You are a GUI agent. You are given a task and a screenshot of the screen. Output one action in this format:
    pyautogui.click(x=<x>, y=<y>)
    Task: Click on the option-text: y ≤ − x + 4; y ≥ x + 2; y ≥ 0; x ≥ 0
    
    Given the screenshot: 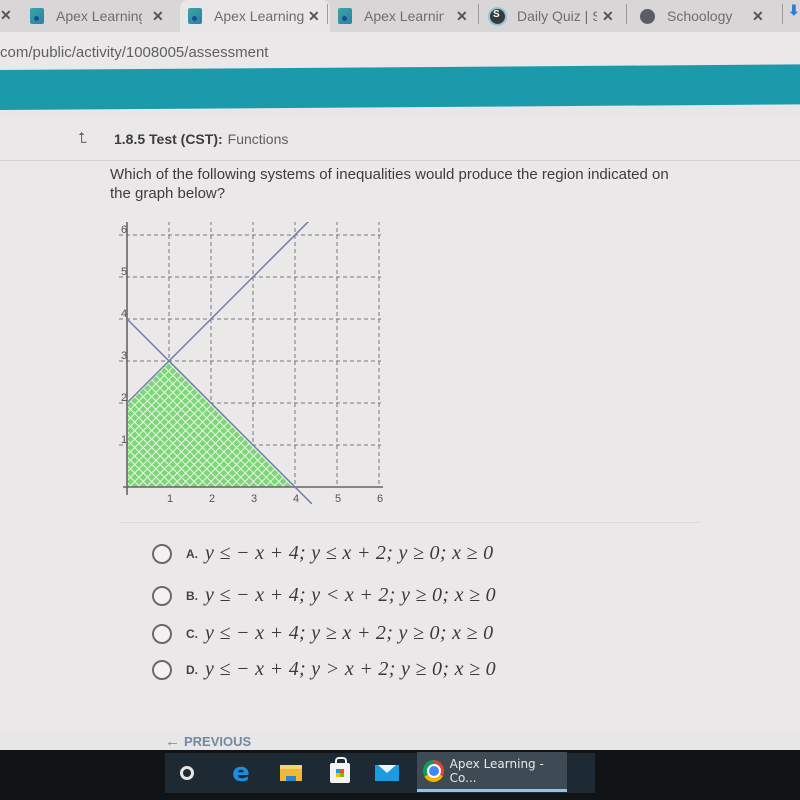 What is the action you would take?
    pyautogui.click(x=349, y=633)
    